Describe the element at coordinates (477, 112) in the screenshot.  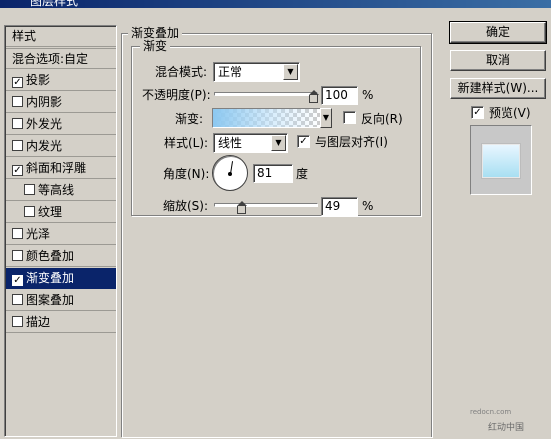
I see `preview-checkbox: ✓` at that location.